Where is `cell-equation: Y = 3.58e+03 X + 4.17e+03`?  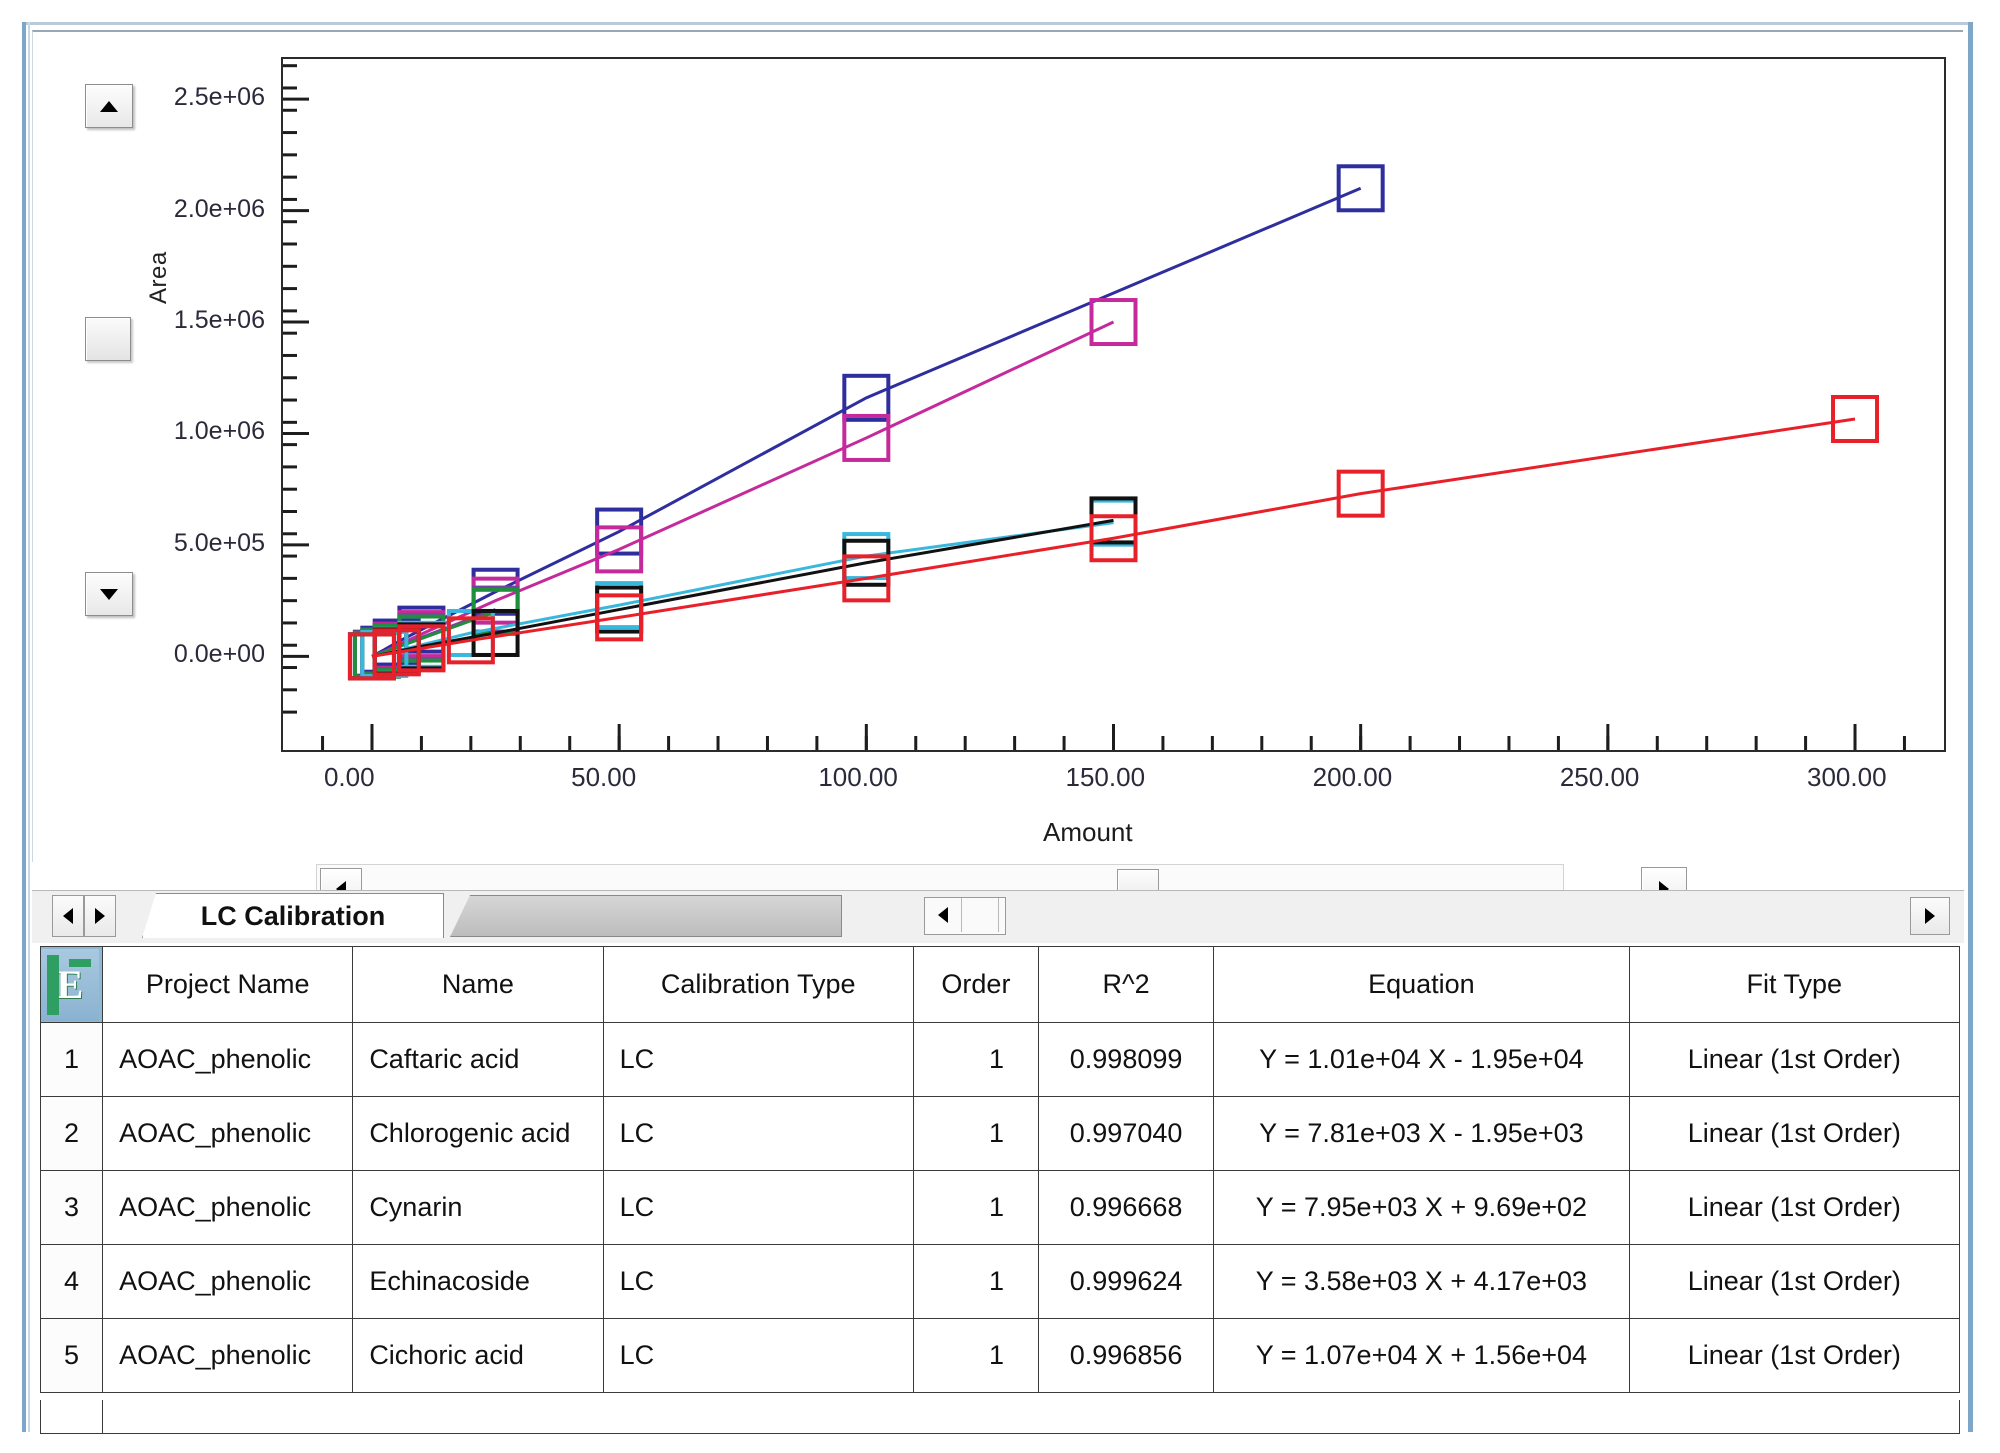 cell-equation: Y = 3.58e+03 X + 4.17e+03 is located at coordinates (1421, 1281).